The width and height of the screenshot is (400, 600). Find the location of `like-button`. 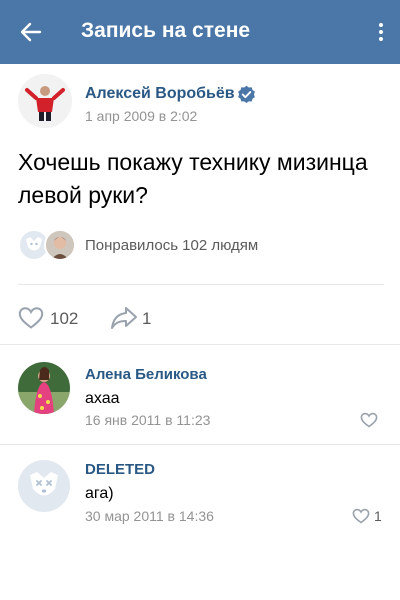

like-button is located at coordinates (31, 318).